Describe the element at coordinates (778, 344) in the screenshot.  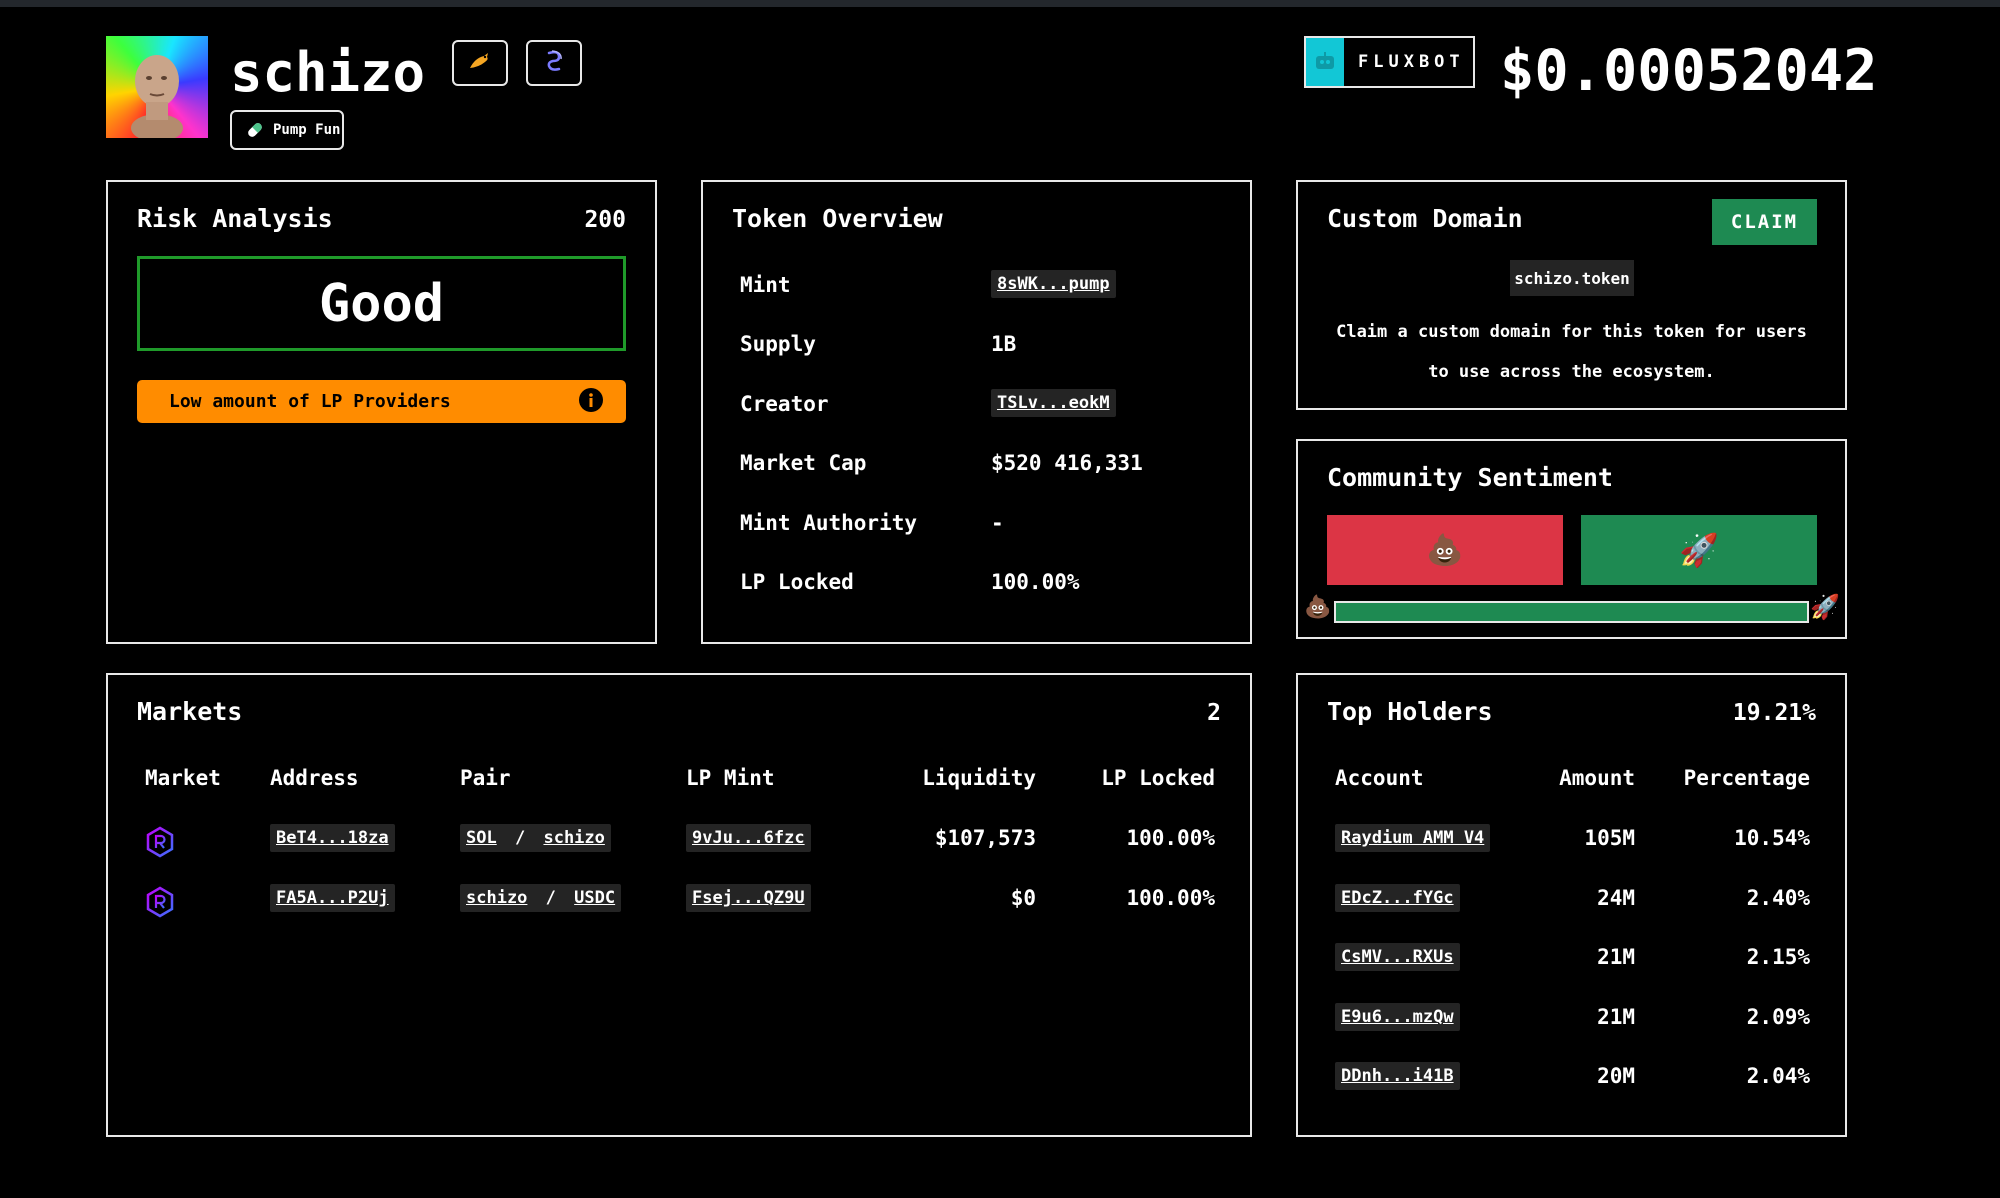
I see `overview-label-supply: Supply` at that location.